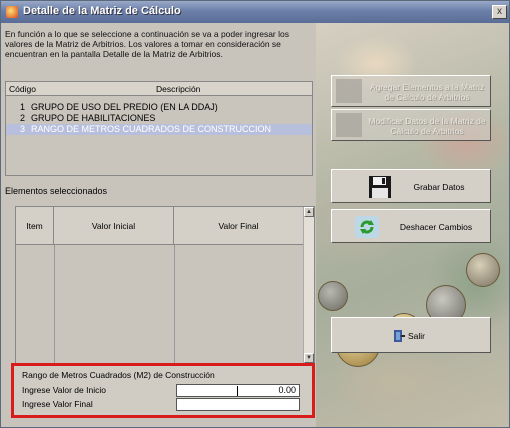  What do you see at coordinates (114, 226) in the screenshot?
I see `initial-value-column-header: Valor Inicial` at bounding box center [114, 226].